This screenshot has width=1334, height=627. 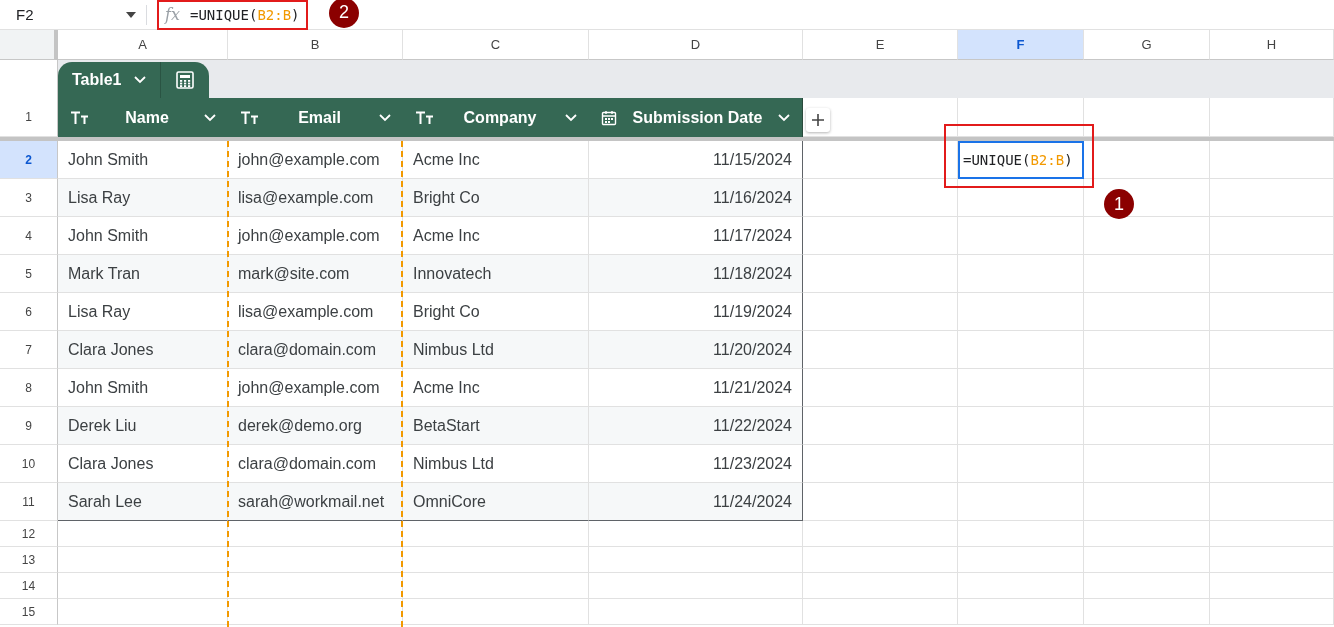 I want to click on row-header: 15, so click(x=29, y=612).